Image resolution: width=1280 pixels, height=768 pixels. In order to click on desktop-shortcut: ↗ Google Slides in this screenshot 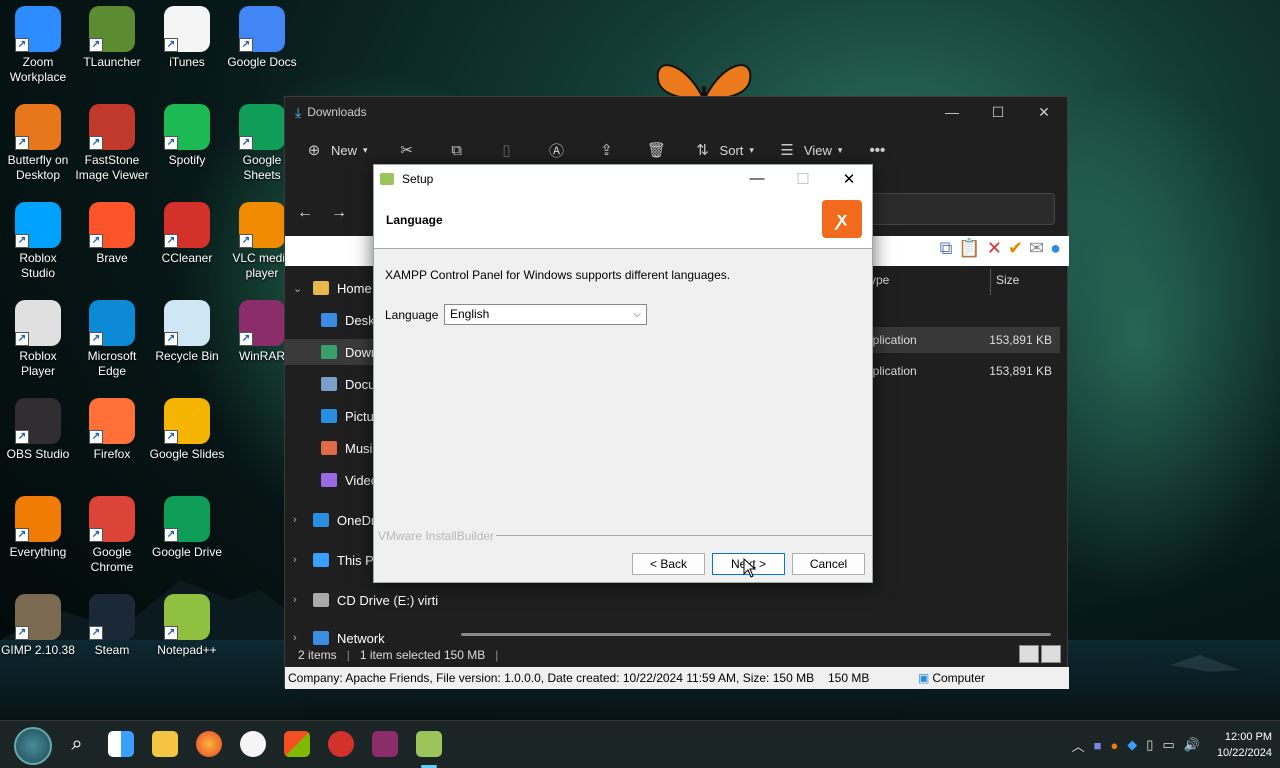, I will do `click(187, 430)`.